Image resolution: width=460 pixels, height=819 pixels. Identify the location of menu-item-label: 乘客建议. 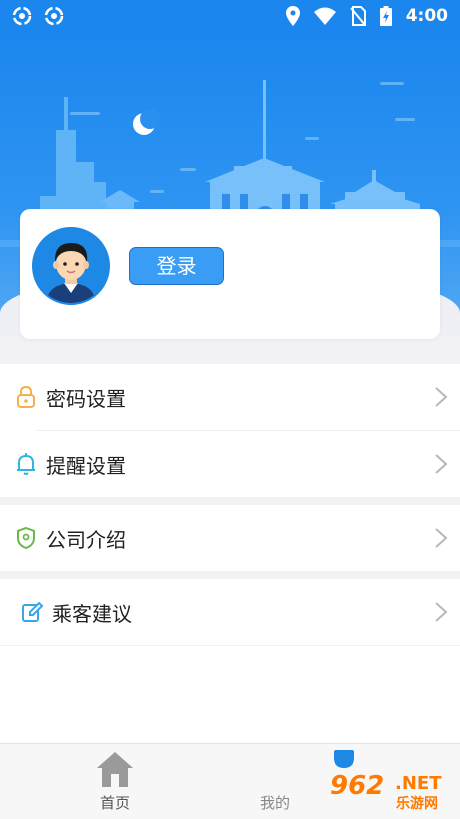
(92, 613).